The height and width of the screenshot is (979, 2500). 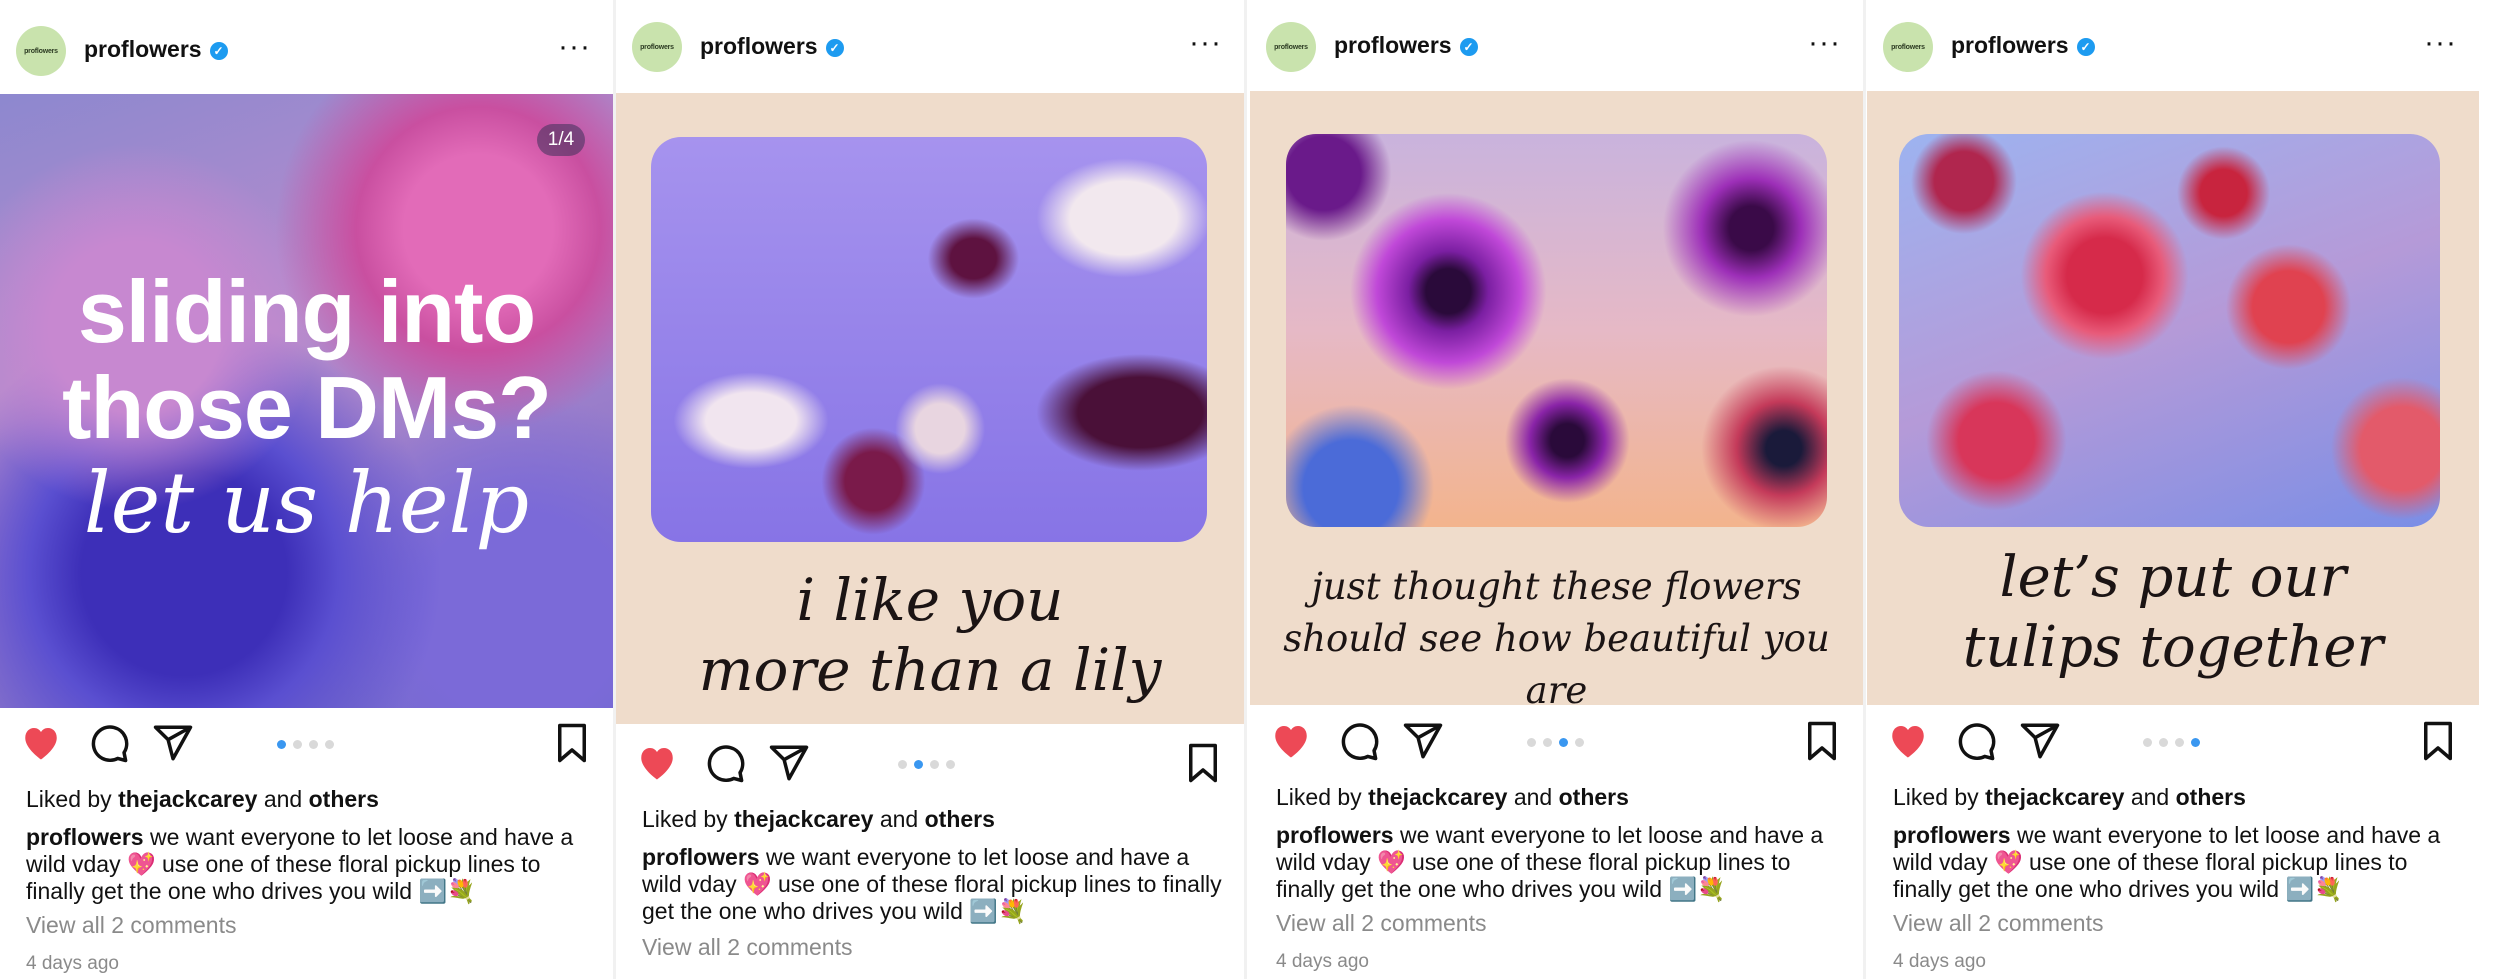 What do you see at coordinates (2173, 613) in the screenshot?
I see `slide-quote: let’s put our tulips together` at bounding box center [2173, 613].